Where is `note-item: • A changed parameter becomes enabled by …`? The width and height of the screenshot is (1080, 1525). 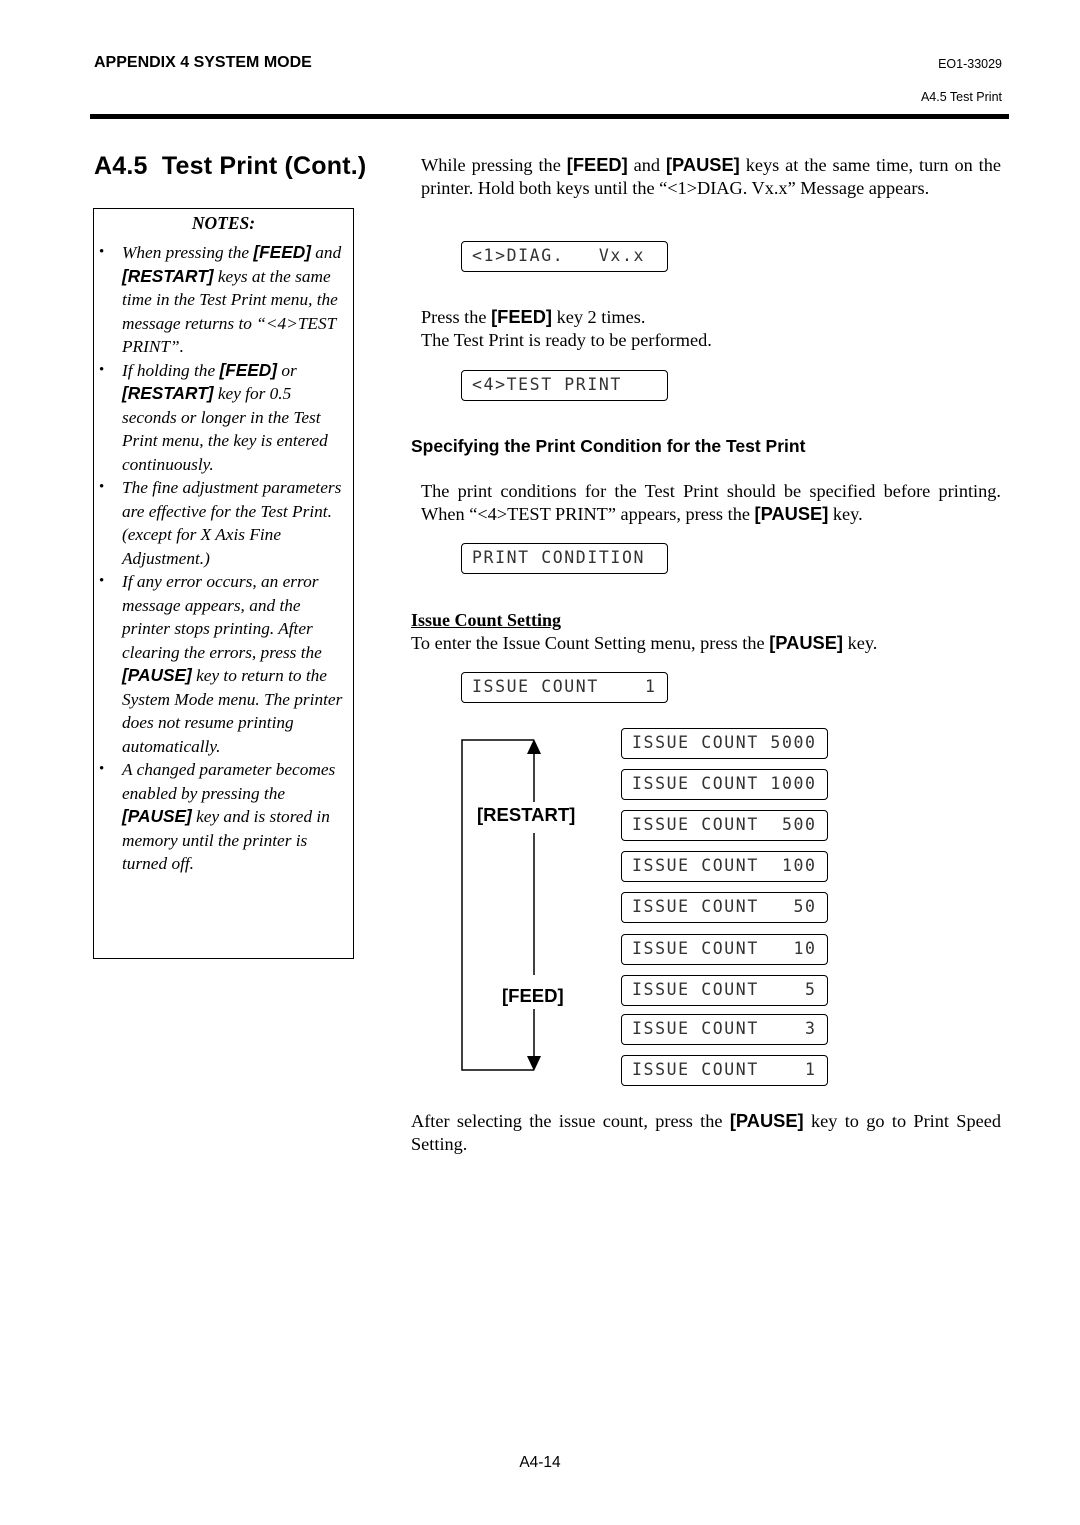 note-item: • A changed parameter becomes enabled by … is located at coordinates (217, 816).